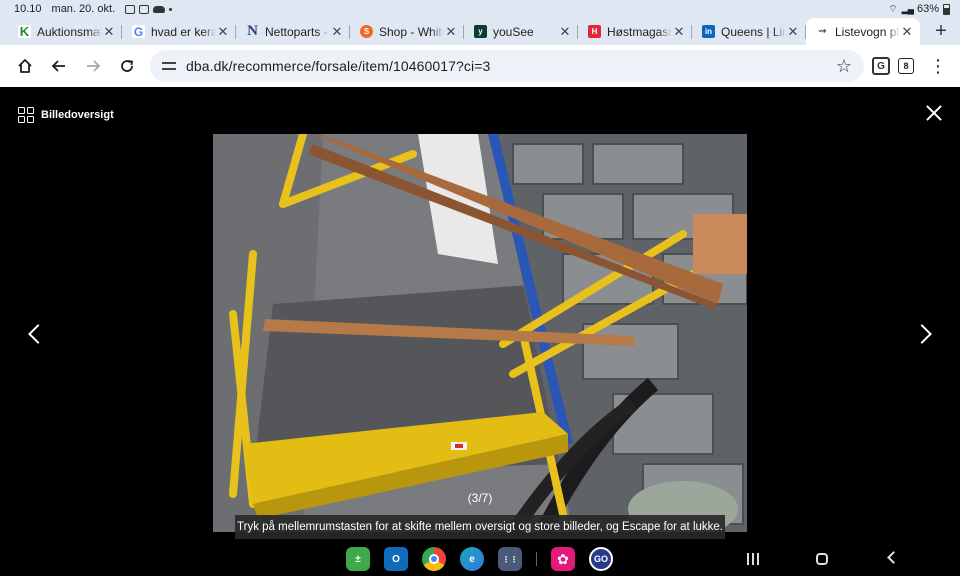 The image size is (960, 576). What do you see at coordinates (753, 559) in the screenshot?
I see `recent-apps-button` at bounding box center [753, 559].